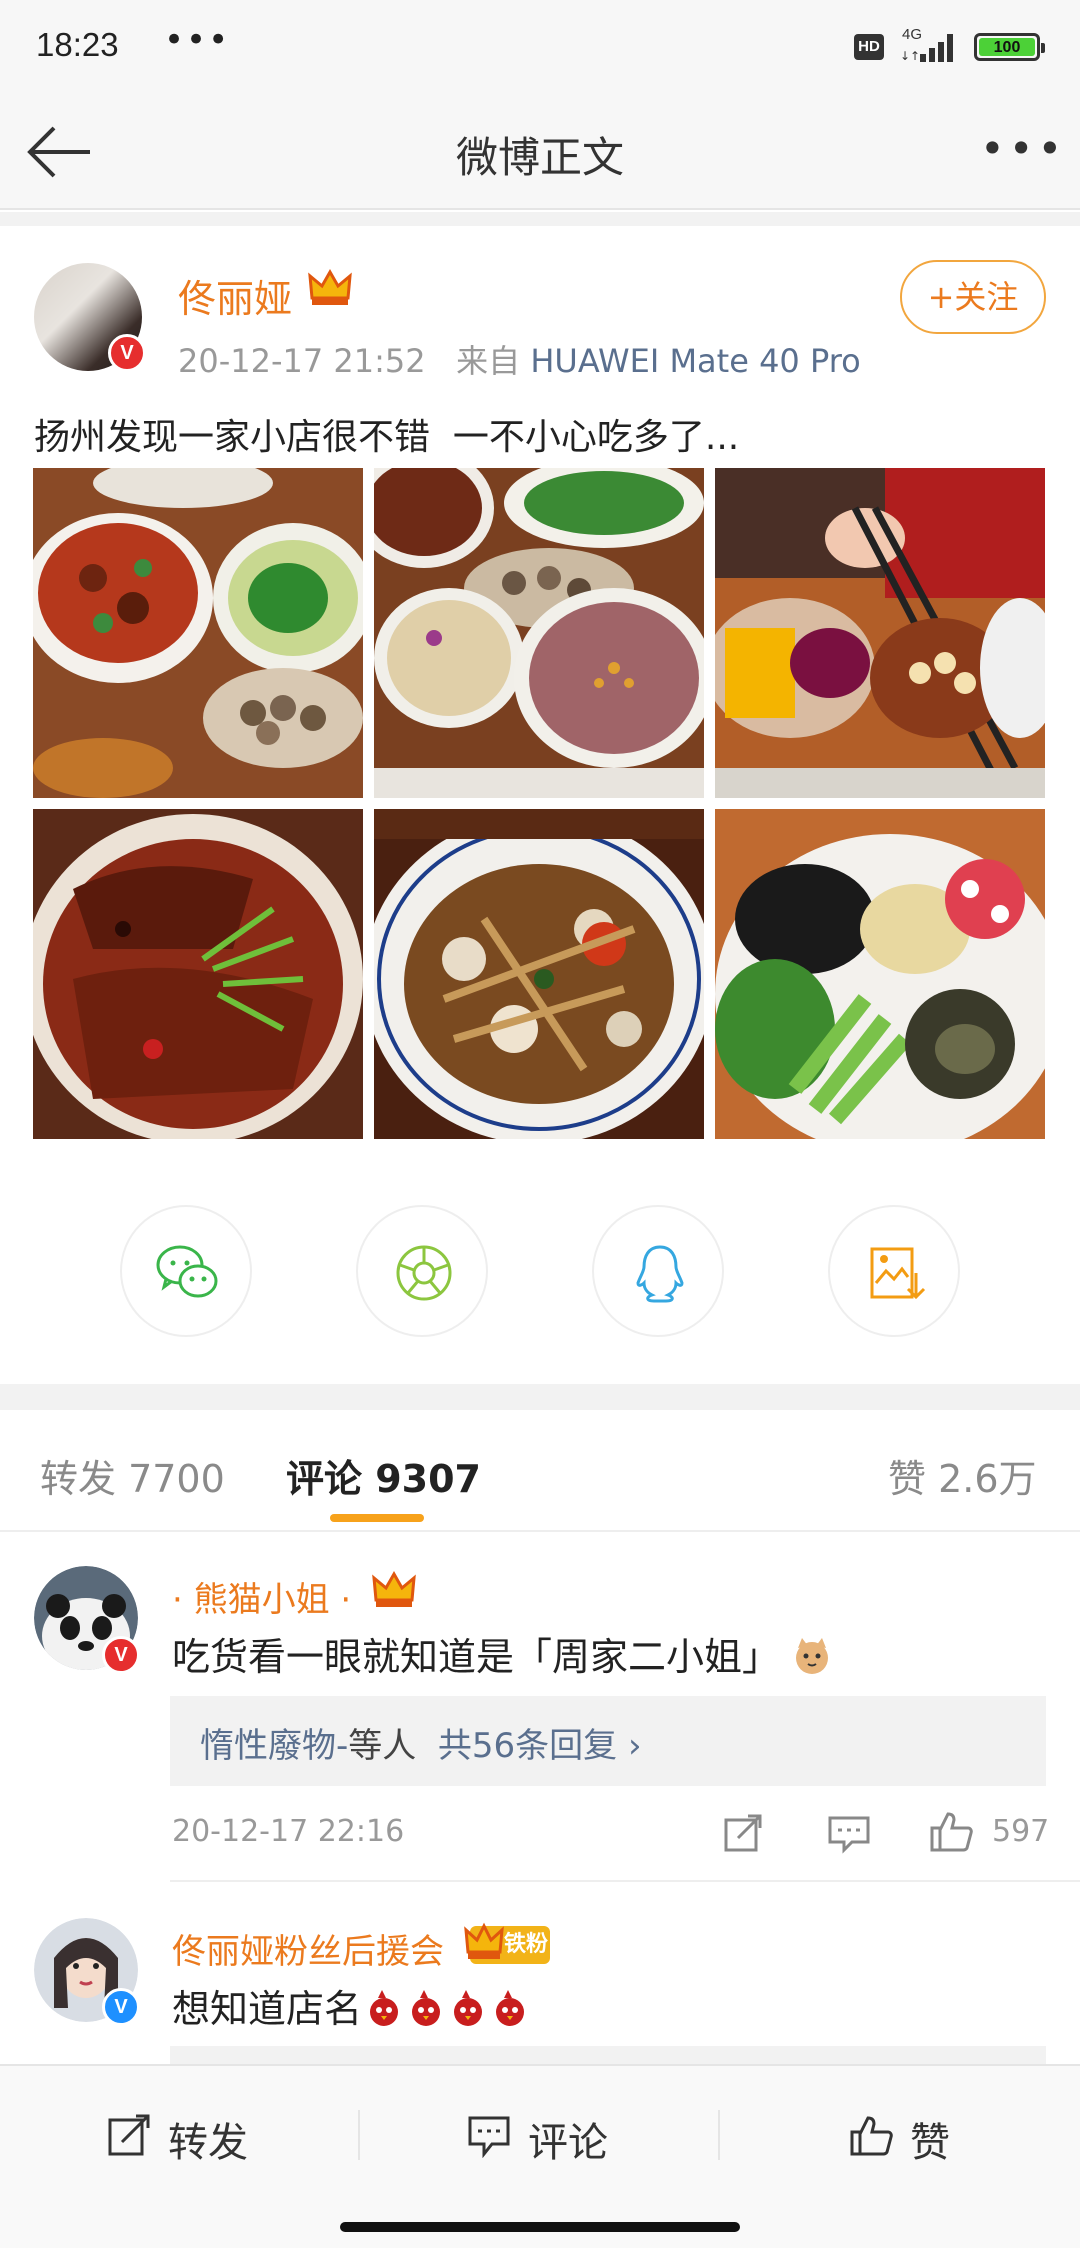 The image size is (1080, 2248). Describe the element at coordinates (129, 2135) in the screenshot. I see `repost-icon` at that location.